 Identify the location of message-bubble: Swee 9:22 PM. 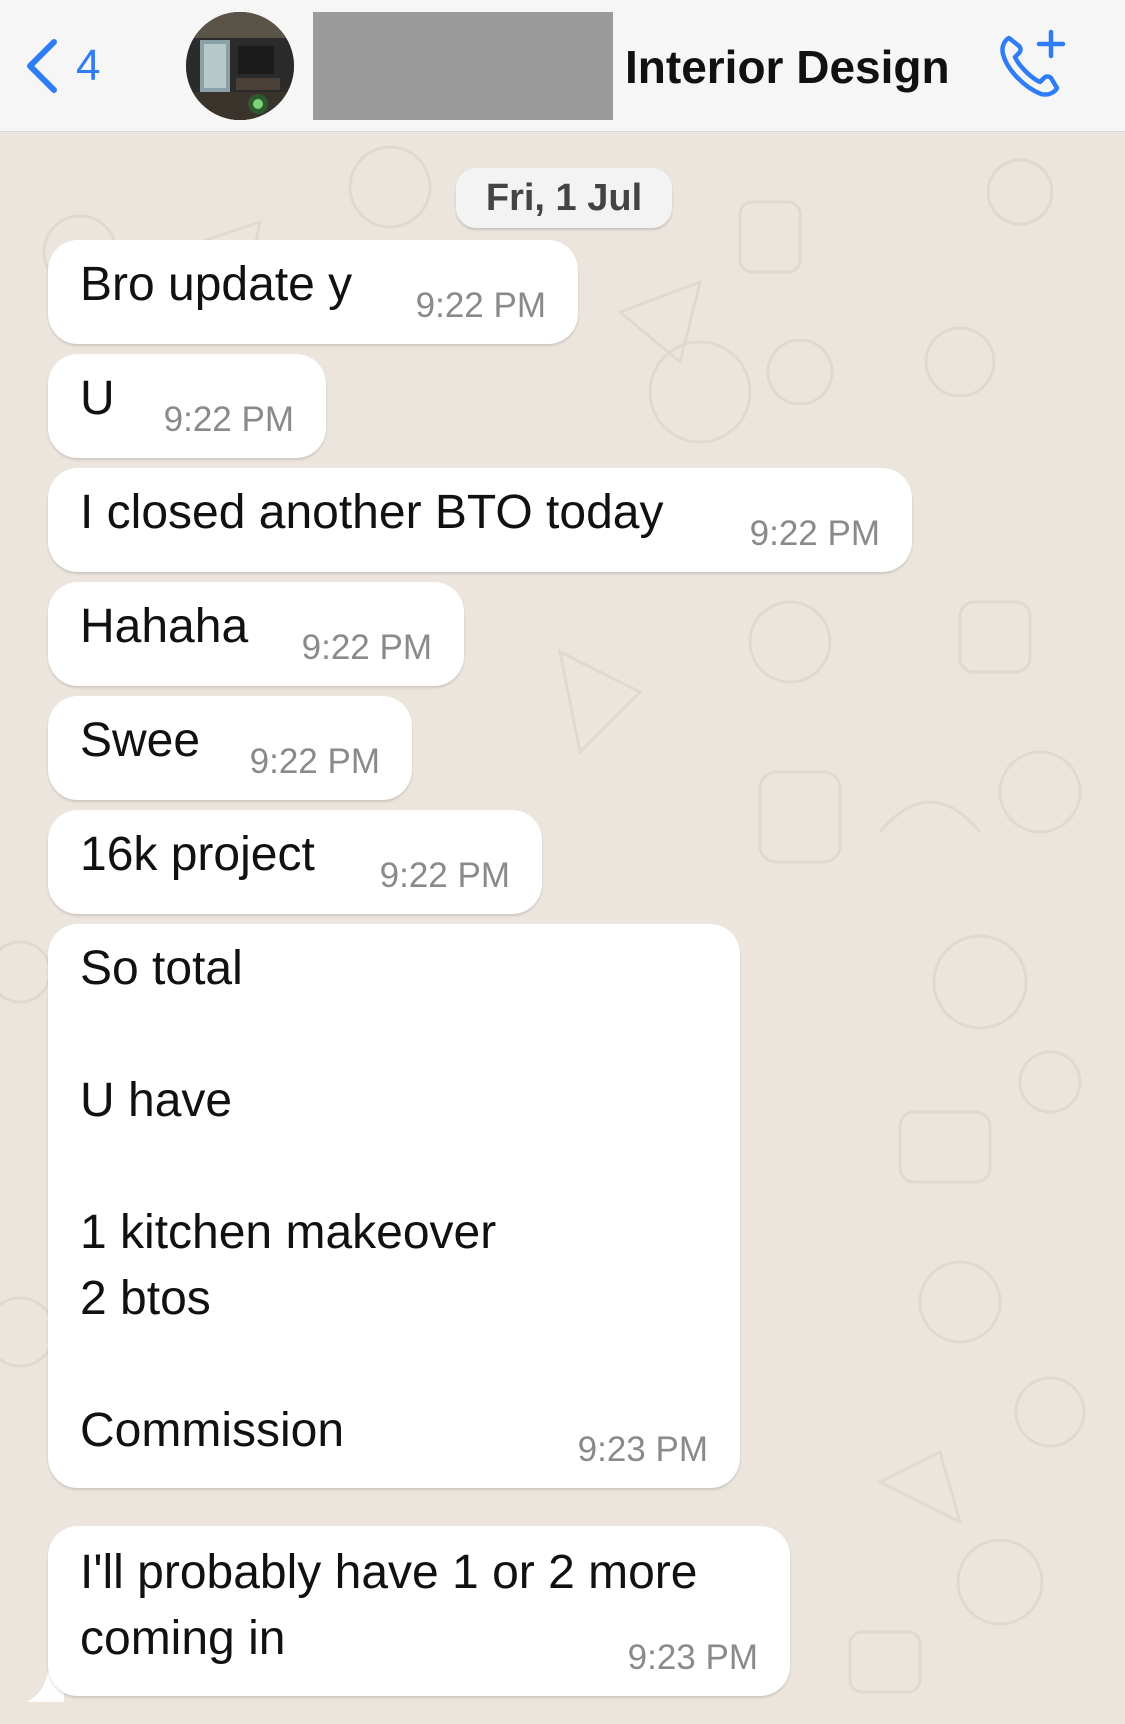
(230, 748).